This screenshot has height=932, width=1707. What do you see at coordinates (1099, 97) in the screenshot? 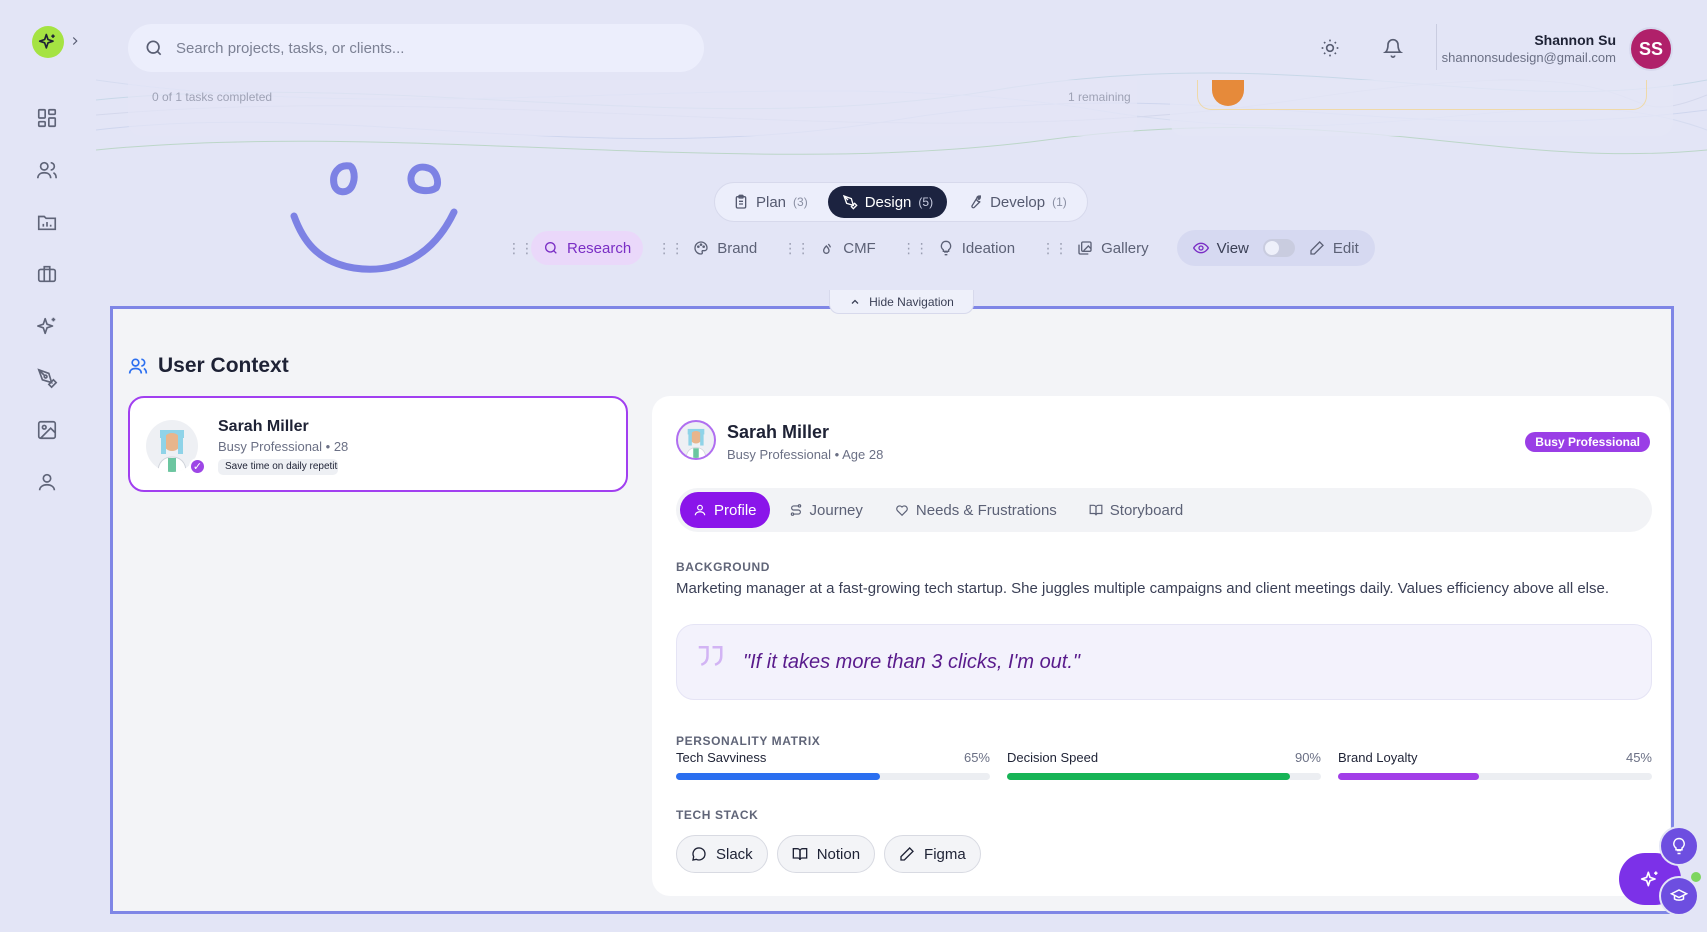
I see `tasks-remaining-text: 1 remaining` at bounding box center [1099, 97].